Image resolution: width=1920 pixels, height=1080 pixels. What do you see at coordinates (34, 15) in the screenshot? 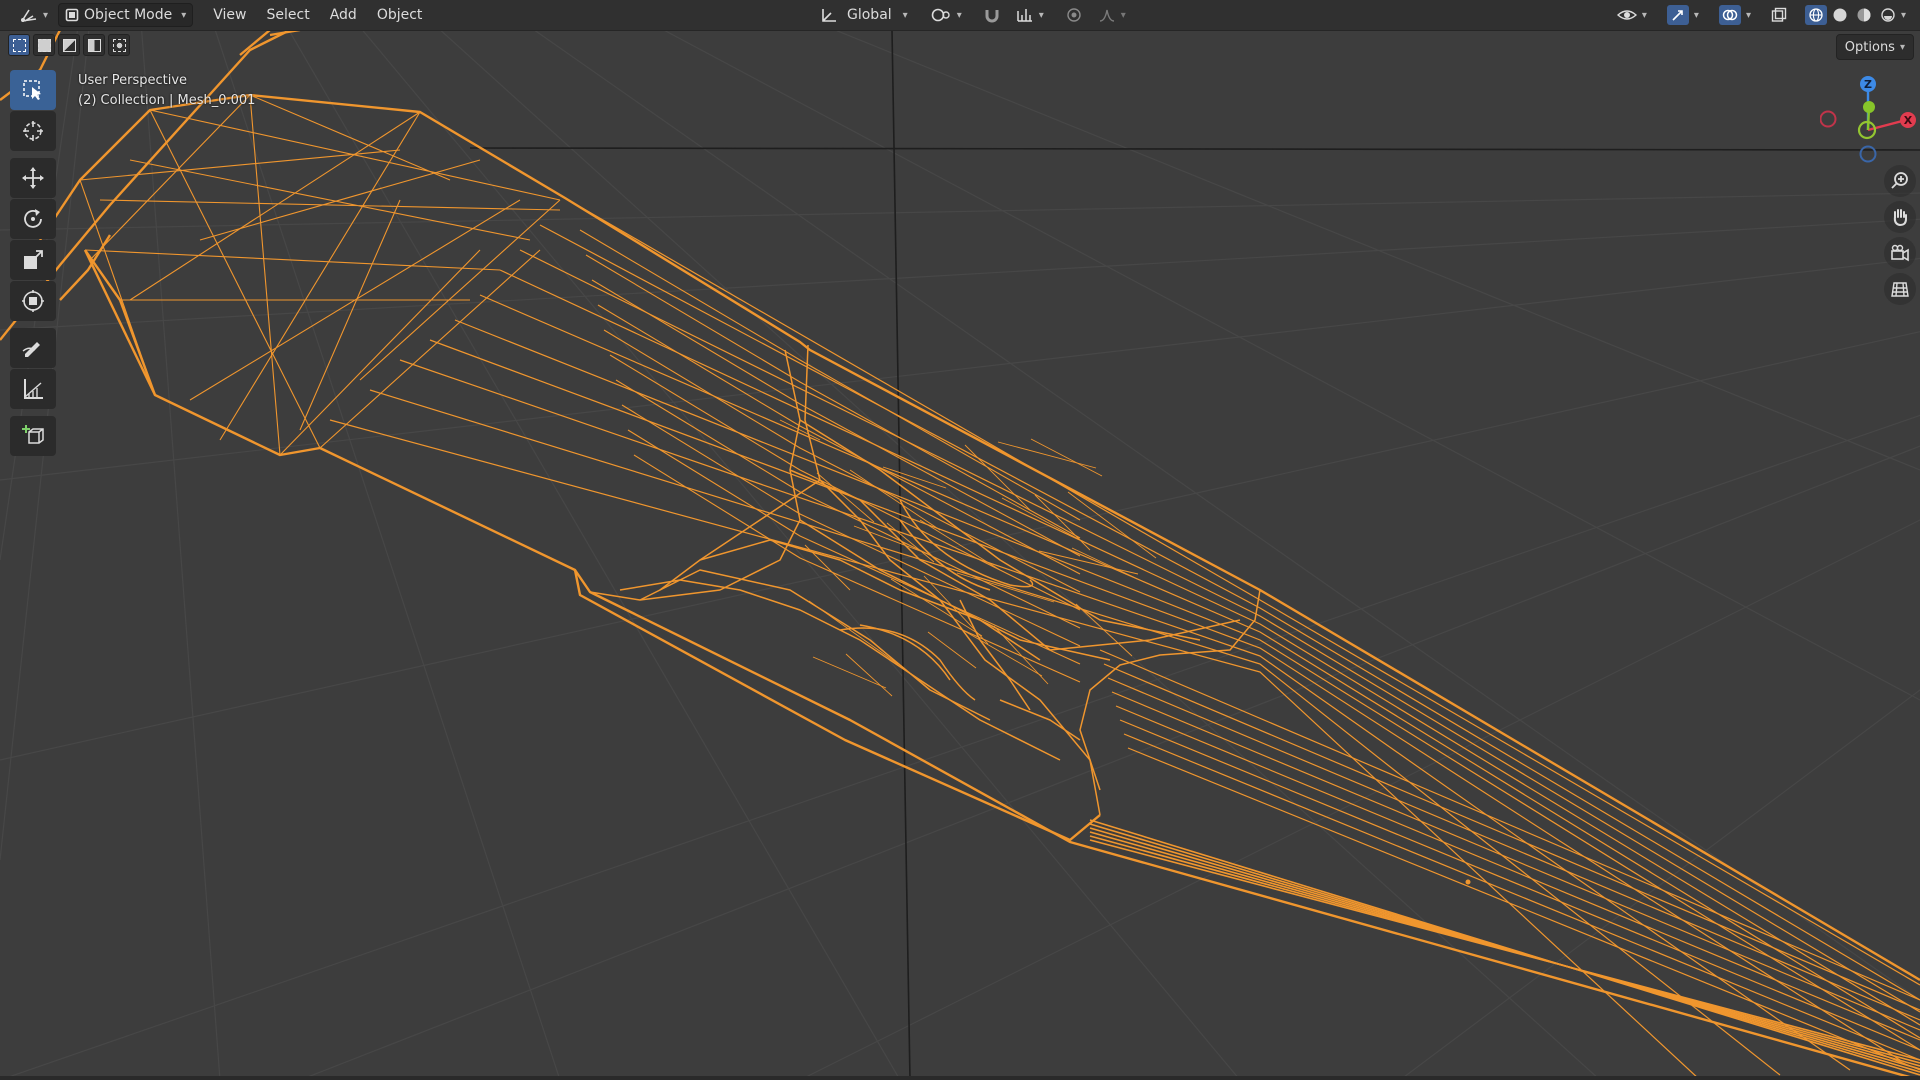
I see `editor-type-button: ▾` at bounding box center [34, 15].